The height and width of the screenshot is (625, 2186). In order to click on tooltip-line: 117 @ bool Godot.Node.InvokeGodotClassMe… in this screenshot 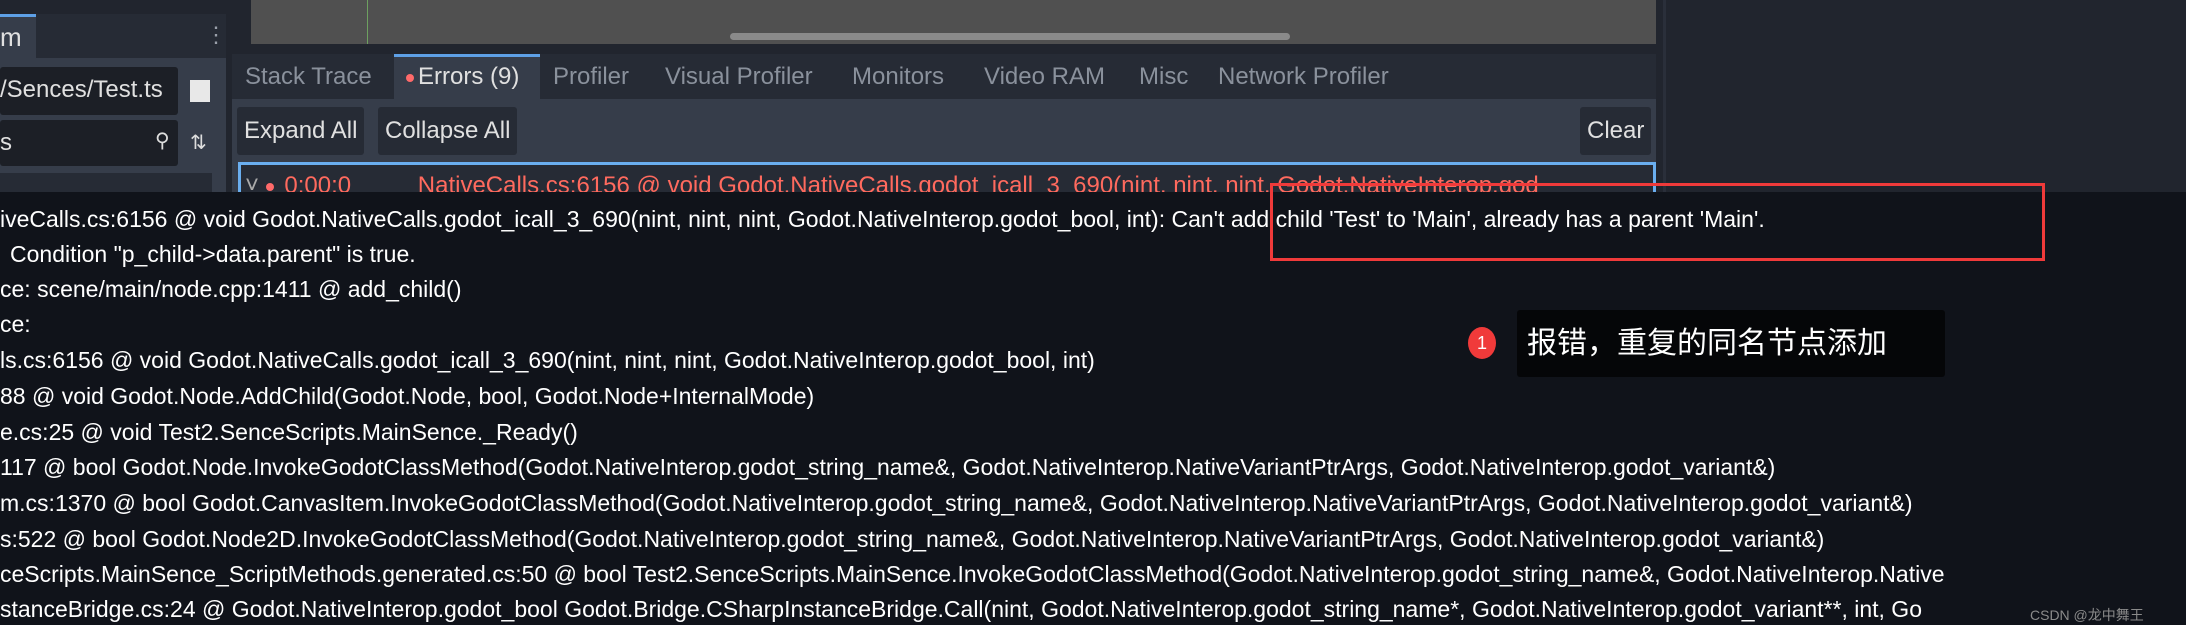, I will do `click(888, 467)`.